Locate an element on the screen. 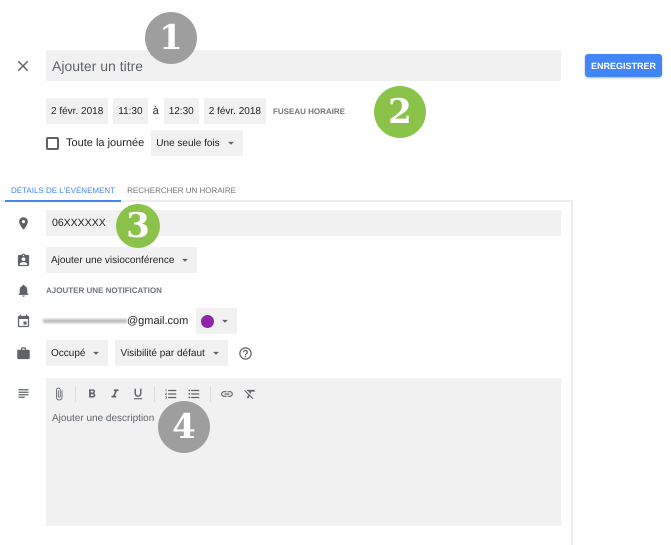  calendar-email: @gmail.com is located at coordinates (157, 321).